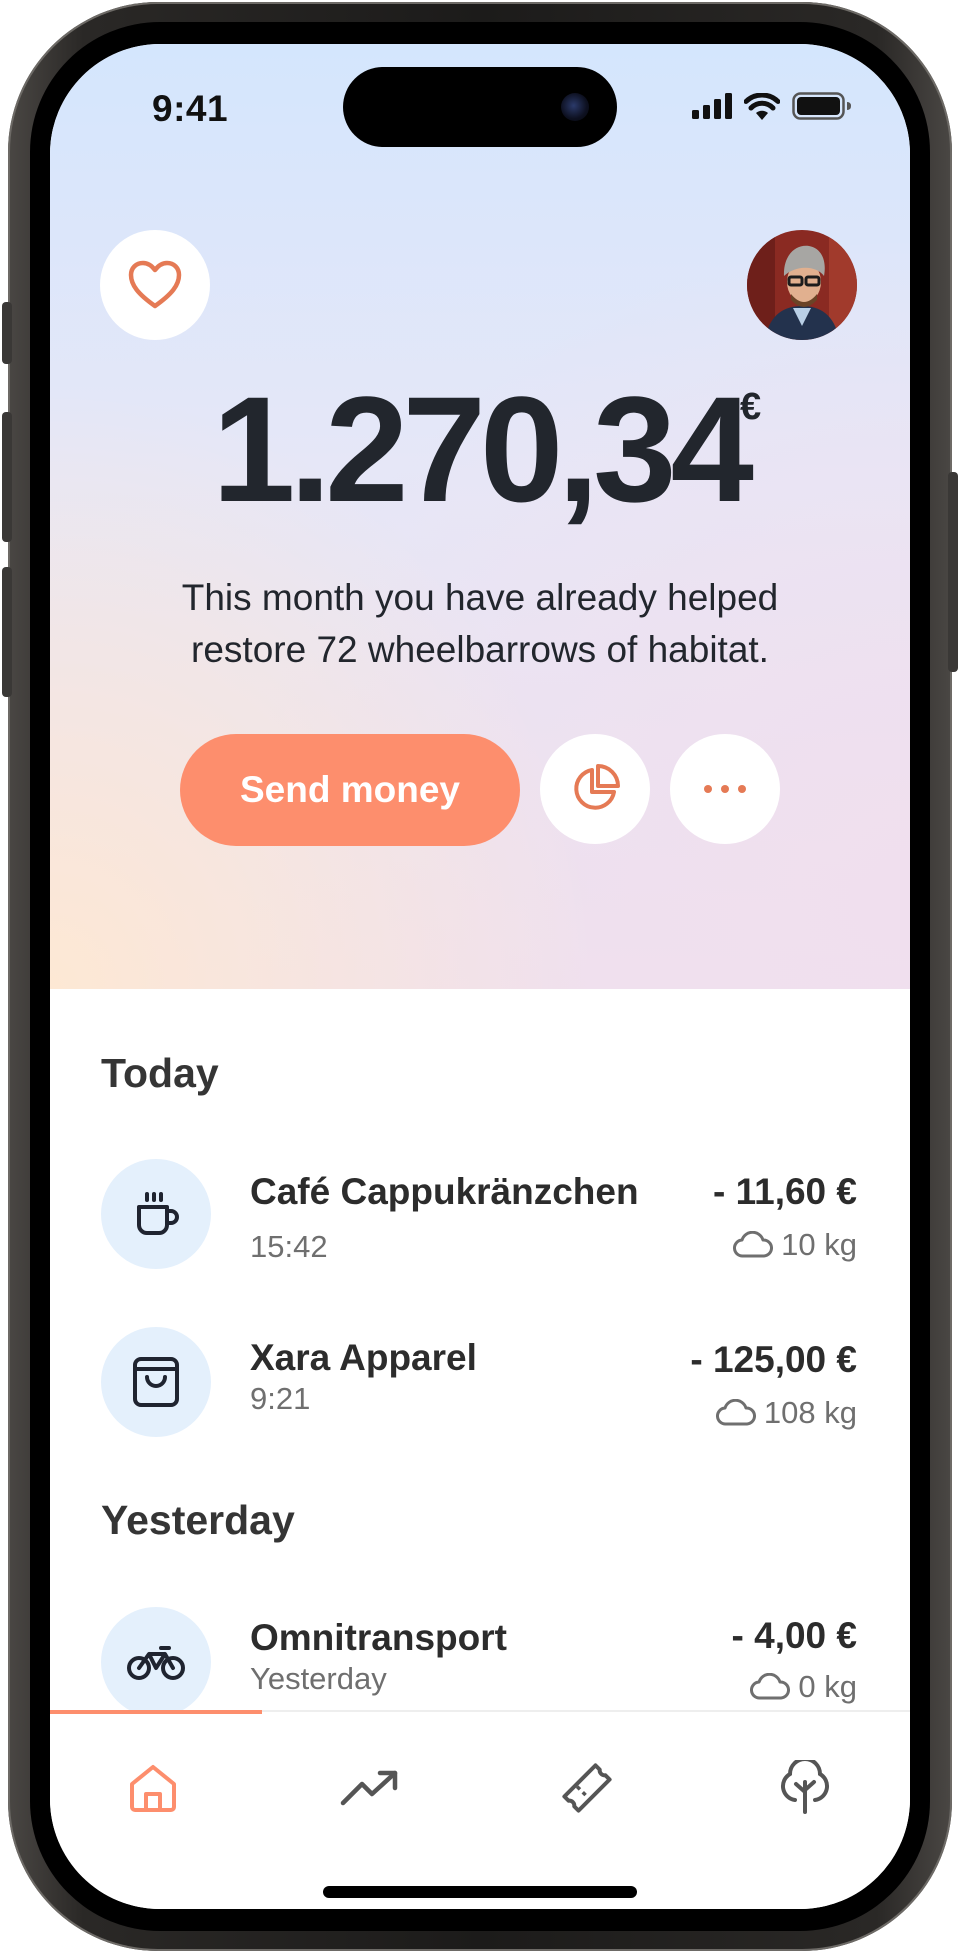 The height and width of the screenshot is (1953, 960). Describe the element at coordinates (318, 1678) in the screenshot. I see `transaction-time: Yesterday` at that location.